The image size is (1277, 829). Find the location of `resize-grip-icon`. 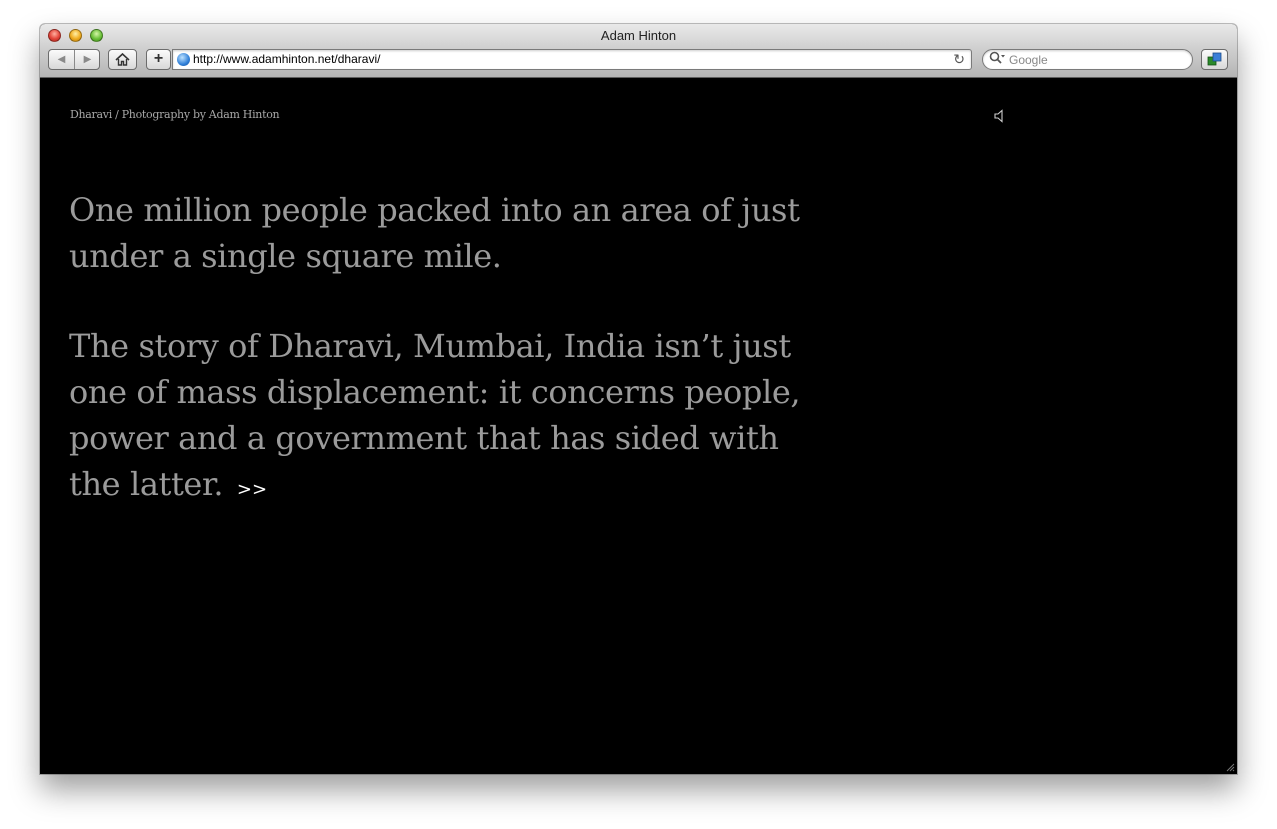

resize-grip-icon is located at coordinates (1230, 767).